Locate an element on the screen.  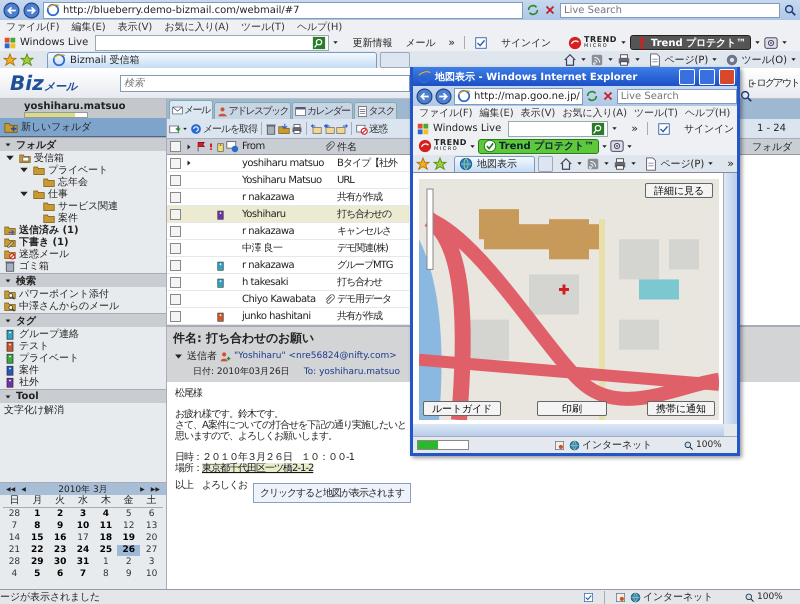
mail-row: Yoshiharu Matsuo URL is located at coordinates (288, 180).